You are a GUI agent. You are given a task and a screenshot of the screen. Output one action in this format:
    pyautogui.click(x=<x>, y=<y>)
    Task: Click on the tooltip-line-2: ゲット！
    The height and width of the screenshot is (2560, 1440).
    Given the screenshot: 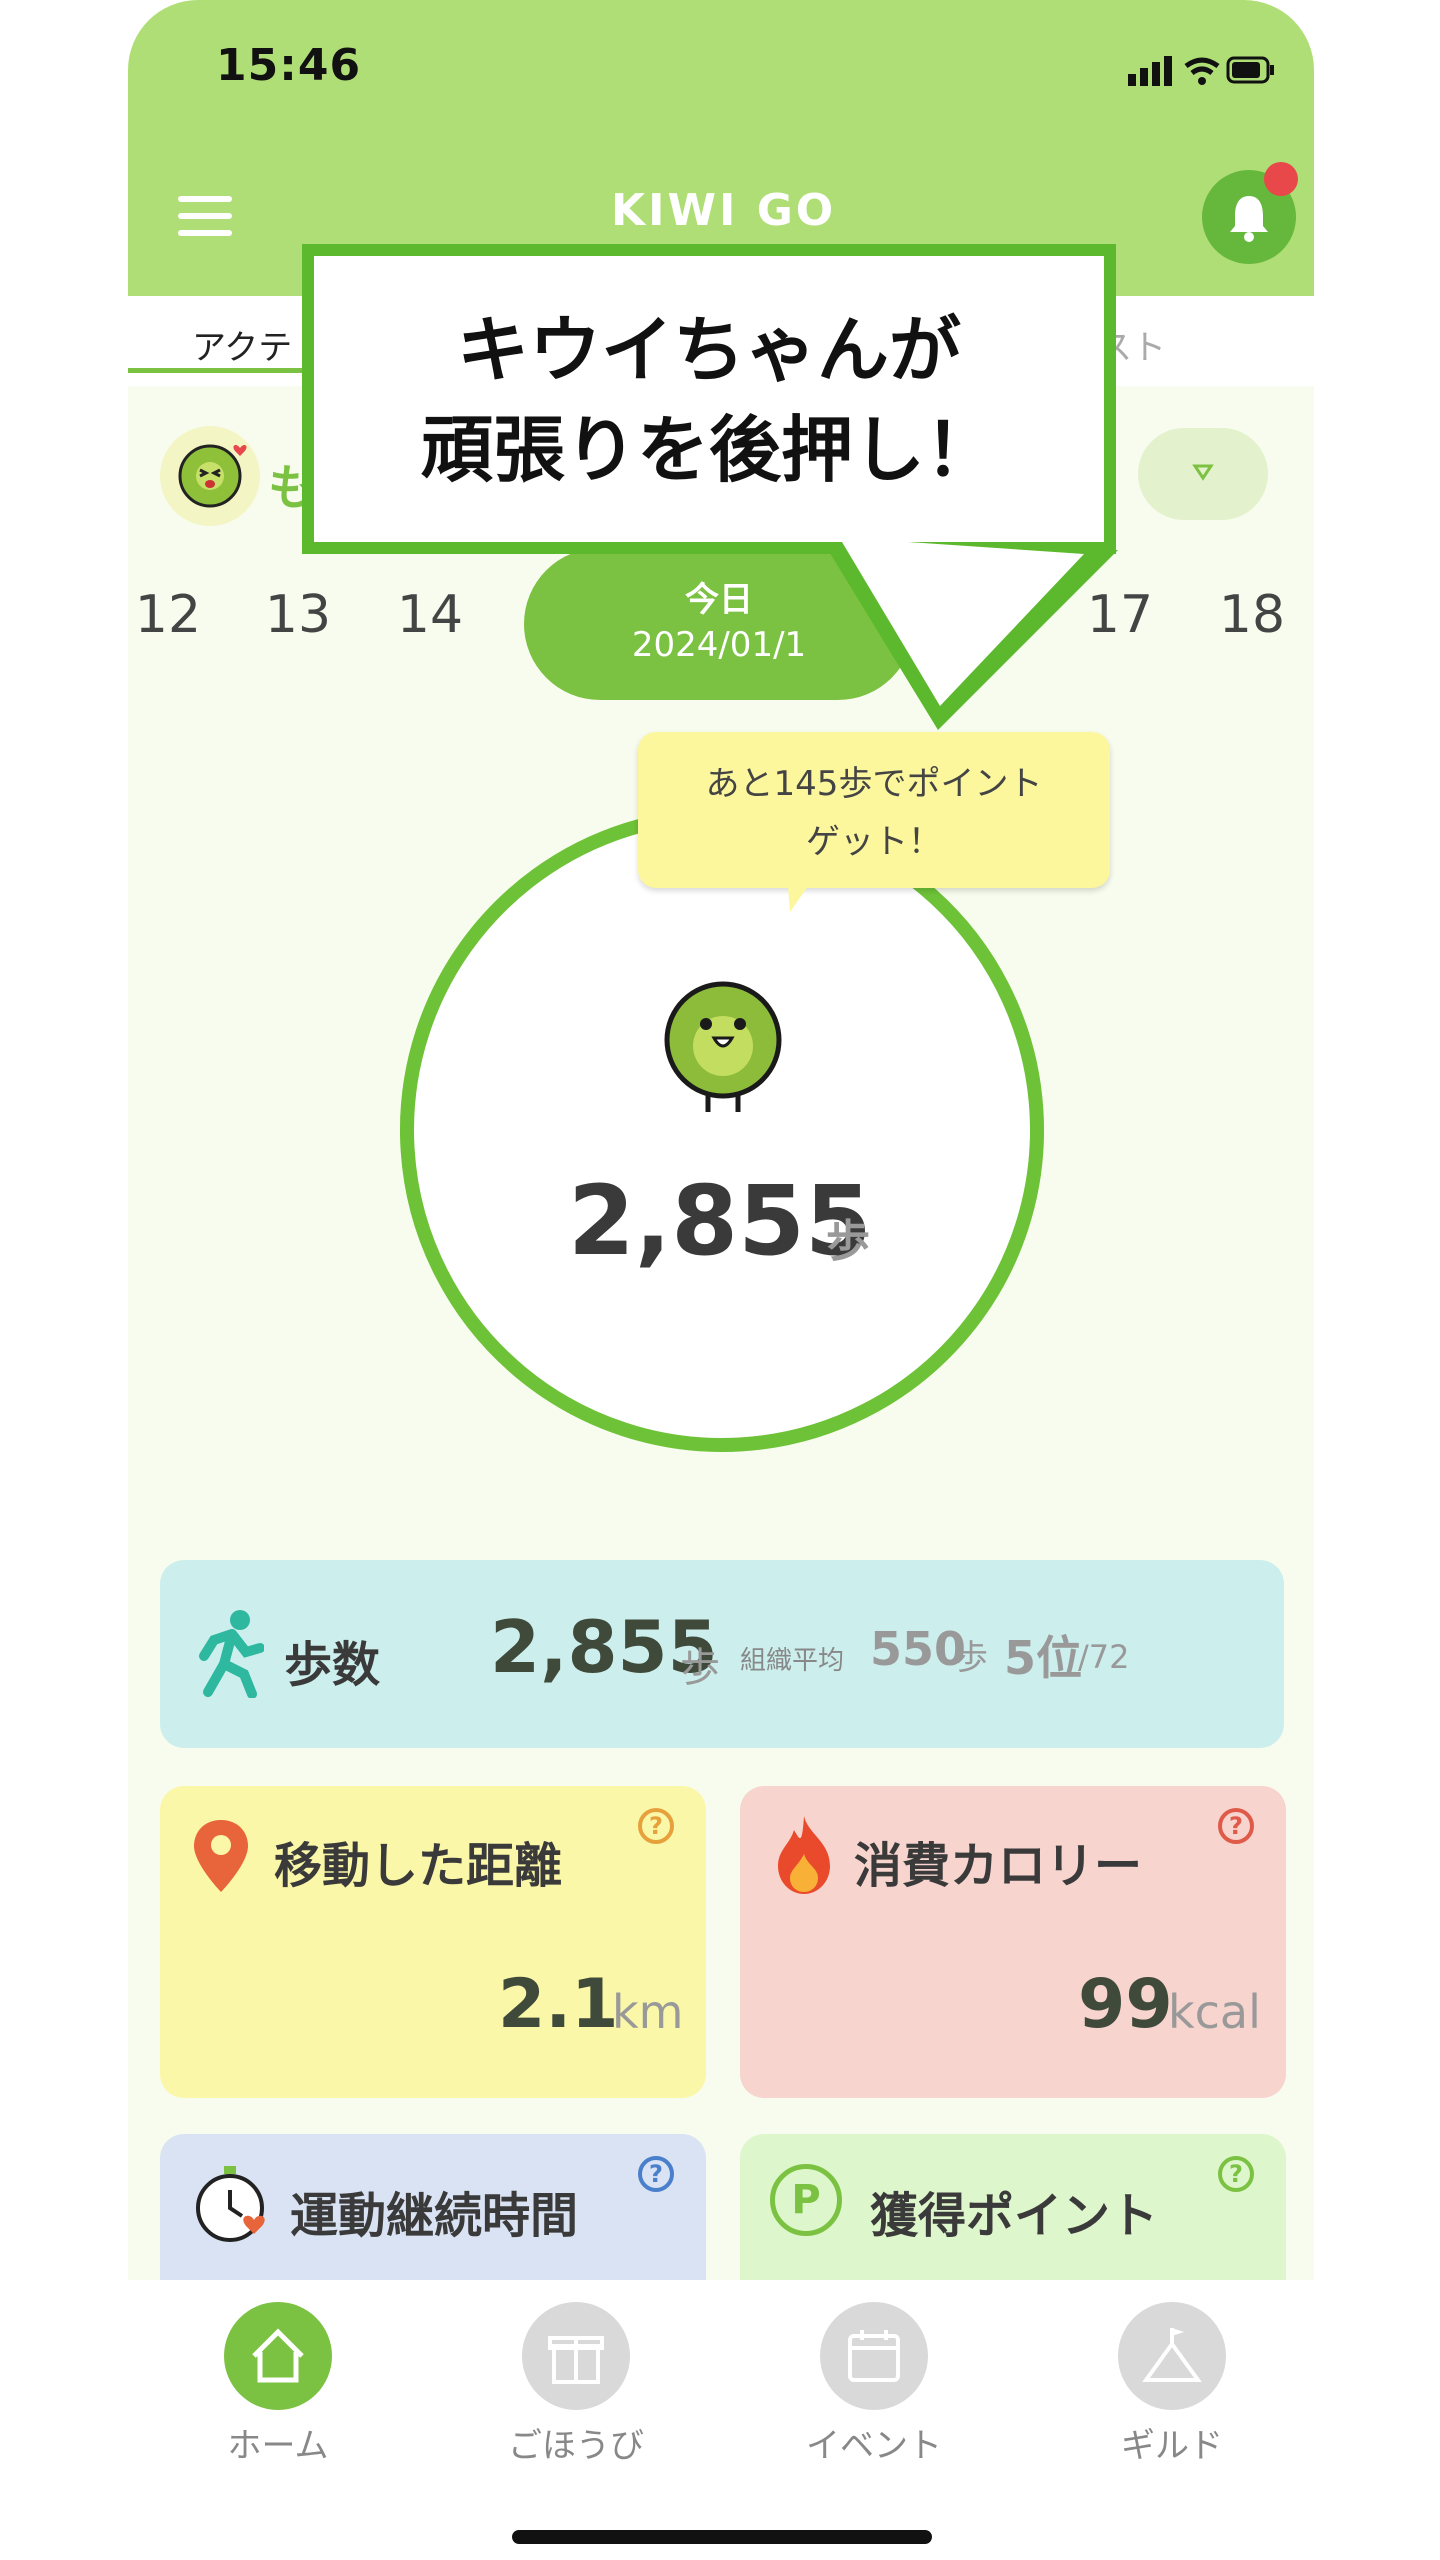 What is the action you would take?
    pyautogui.click(x=874, y=842)
    